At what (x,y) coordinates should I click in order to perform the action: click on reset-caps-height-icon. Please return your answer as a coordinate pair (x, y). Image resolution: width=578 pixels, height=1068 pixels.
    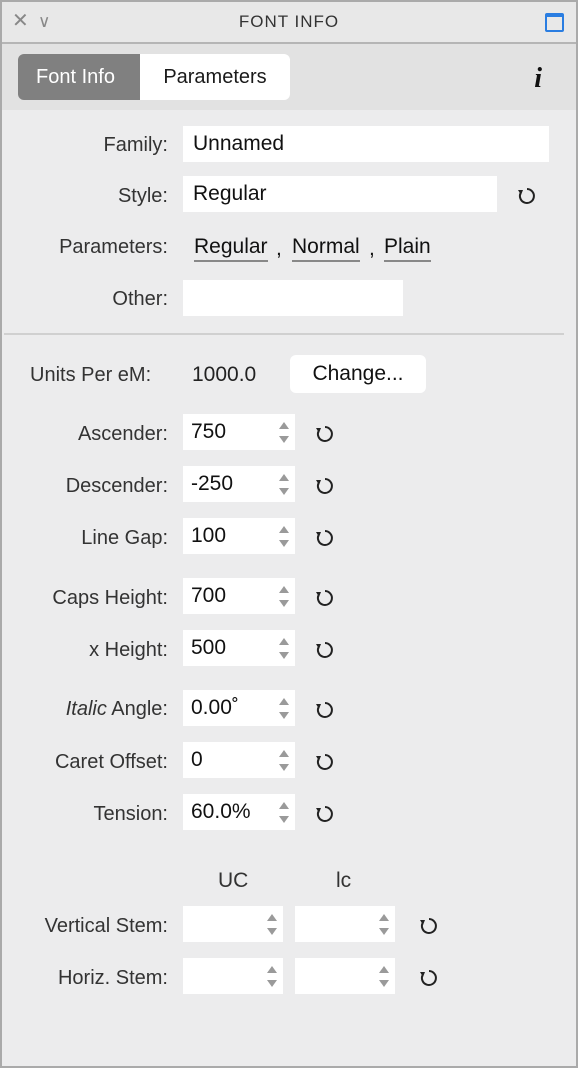
    Looking at the image, I should click on (325, 598).